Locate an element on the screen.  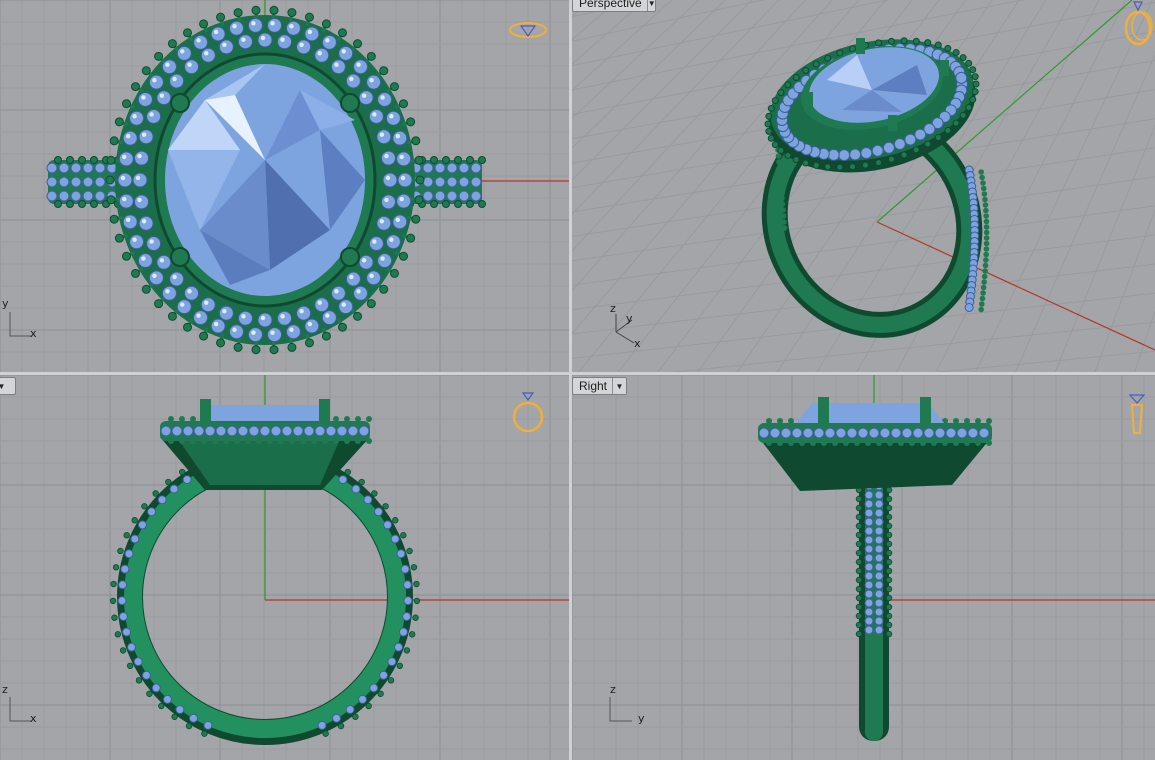
head-basket is located at coordinates (875, 465).